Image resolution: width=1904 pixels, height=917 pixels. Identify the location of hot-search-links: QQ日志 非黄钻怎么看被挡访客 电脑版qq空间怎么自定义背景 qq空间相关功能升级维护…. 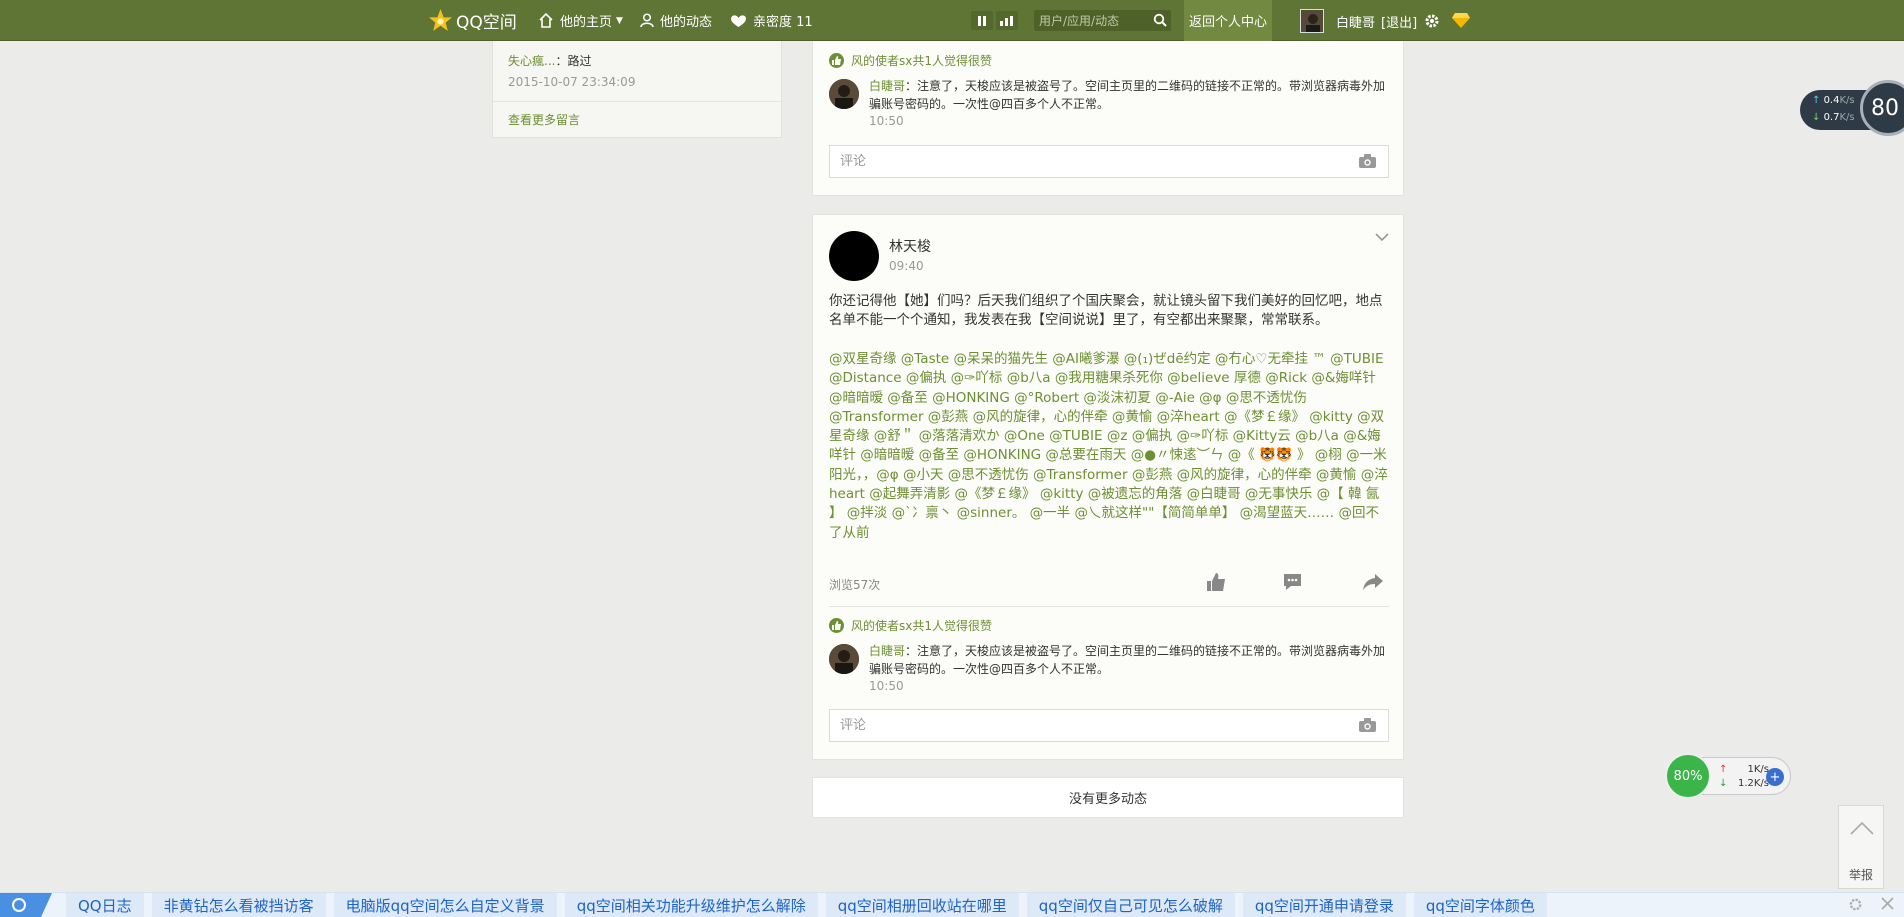
(810, 905).